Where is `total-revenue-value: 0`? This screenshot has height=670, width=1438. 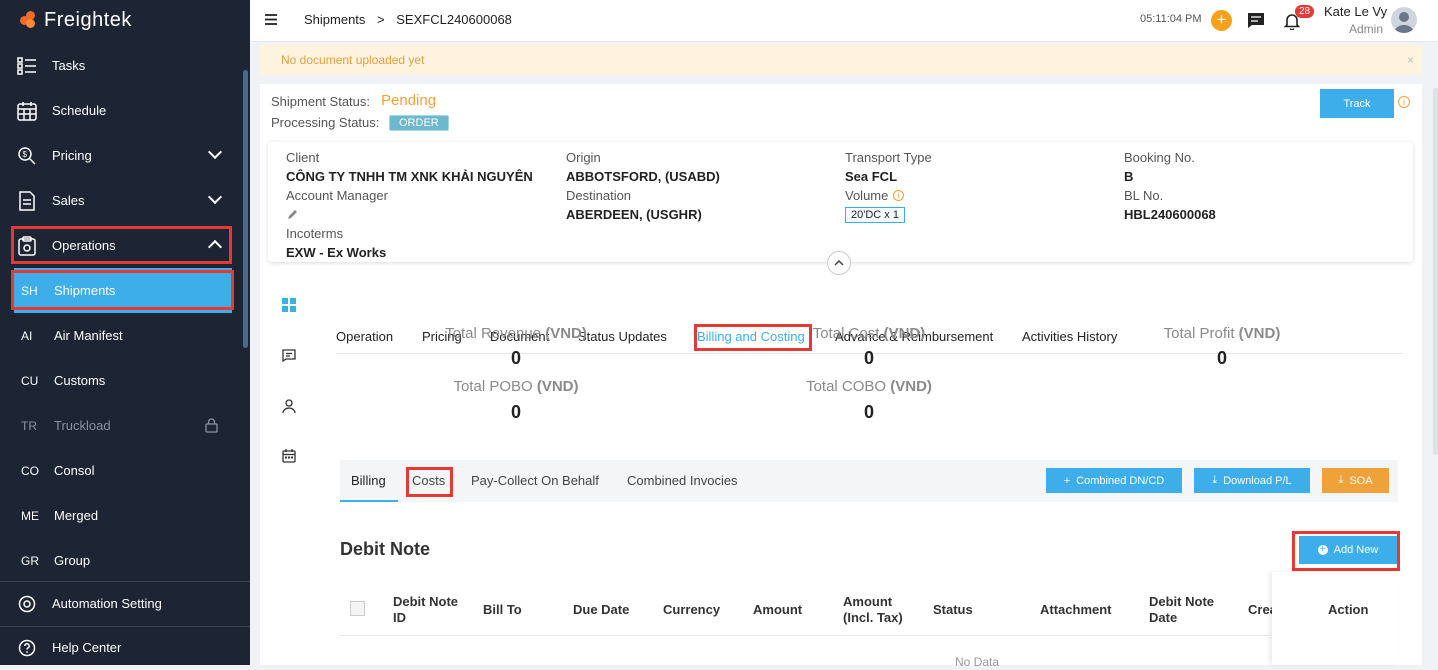
total-revenue-value: 0 is located at coordinates (515, 358).